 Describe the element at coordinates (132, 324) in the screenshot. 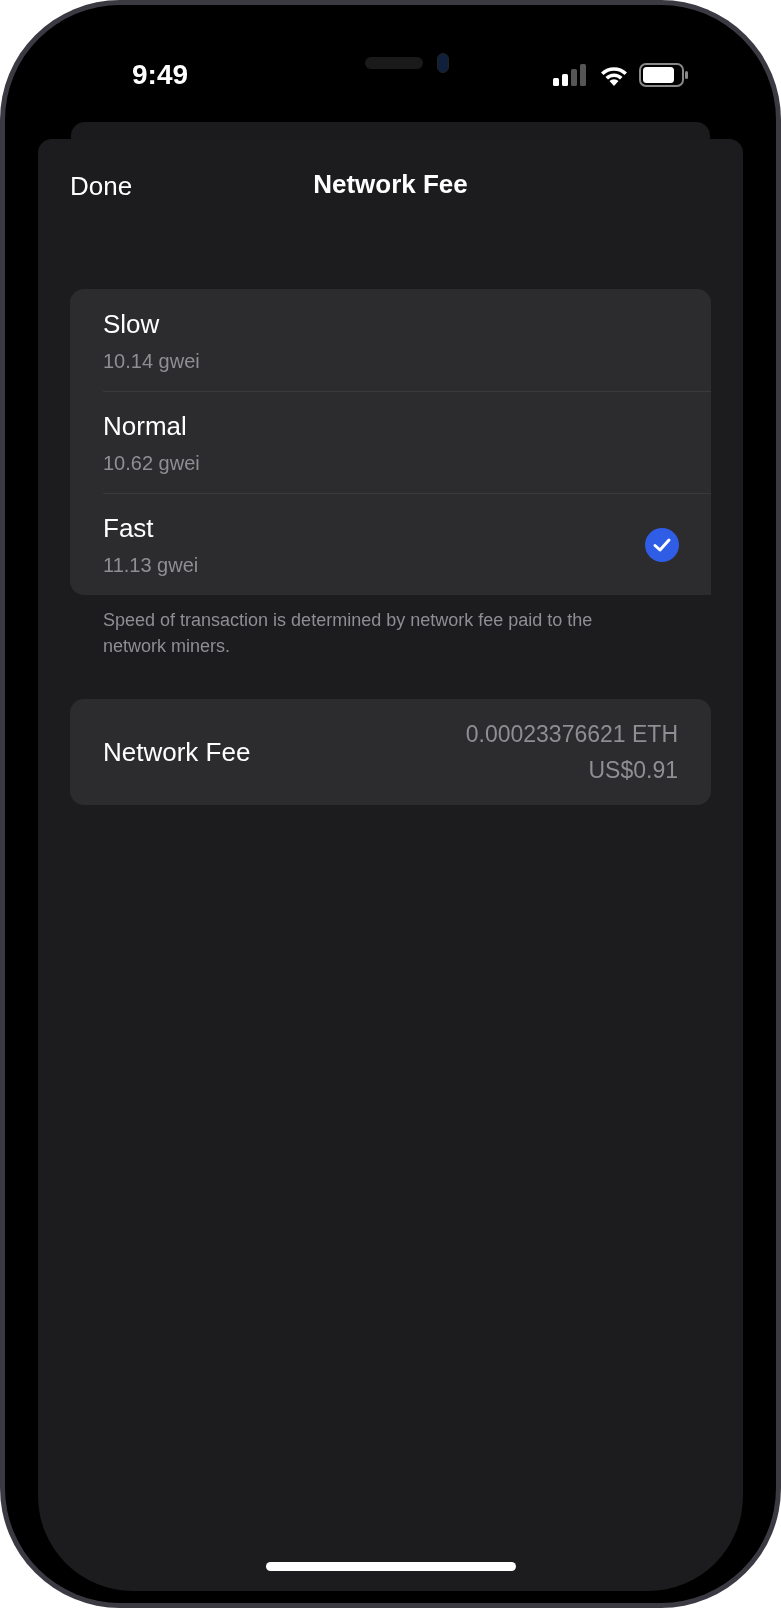

I see `option-label: Slow` at that location.